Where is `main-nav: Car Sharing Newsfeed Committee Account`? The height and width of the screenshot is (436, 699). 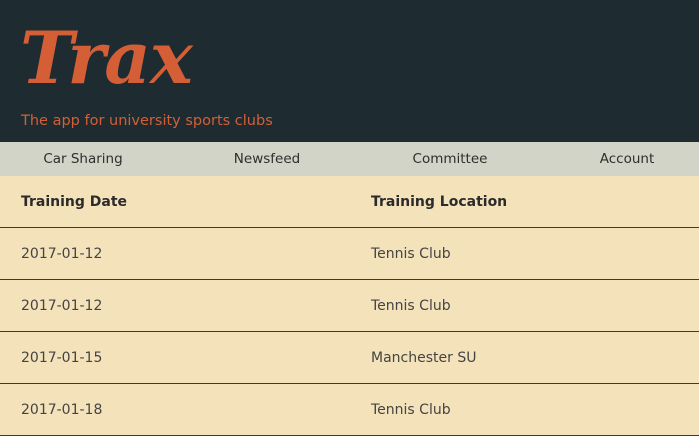
main-nav: Car Sharing Newsfeed Committee Account is located at coordinates (349, 159).